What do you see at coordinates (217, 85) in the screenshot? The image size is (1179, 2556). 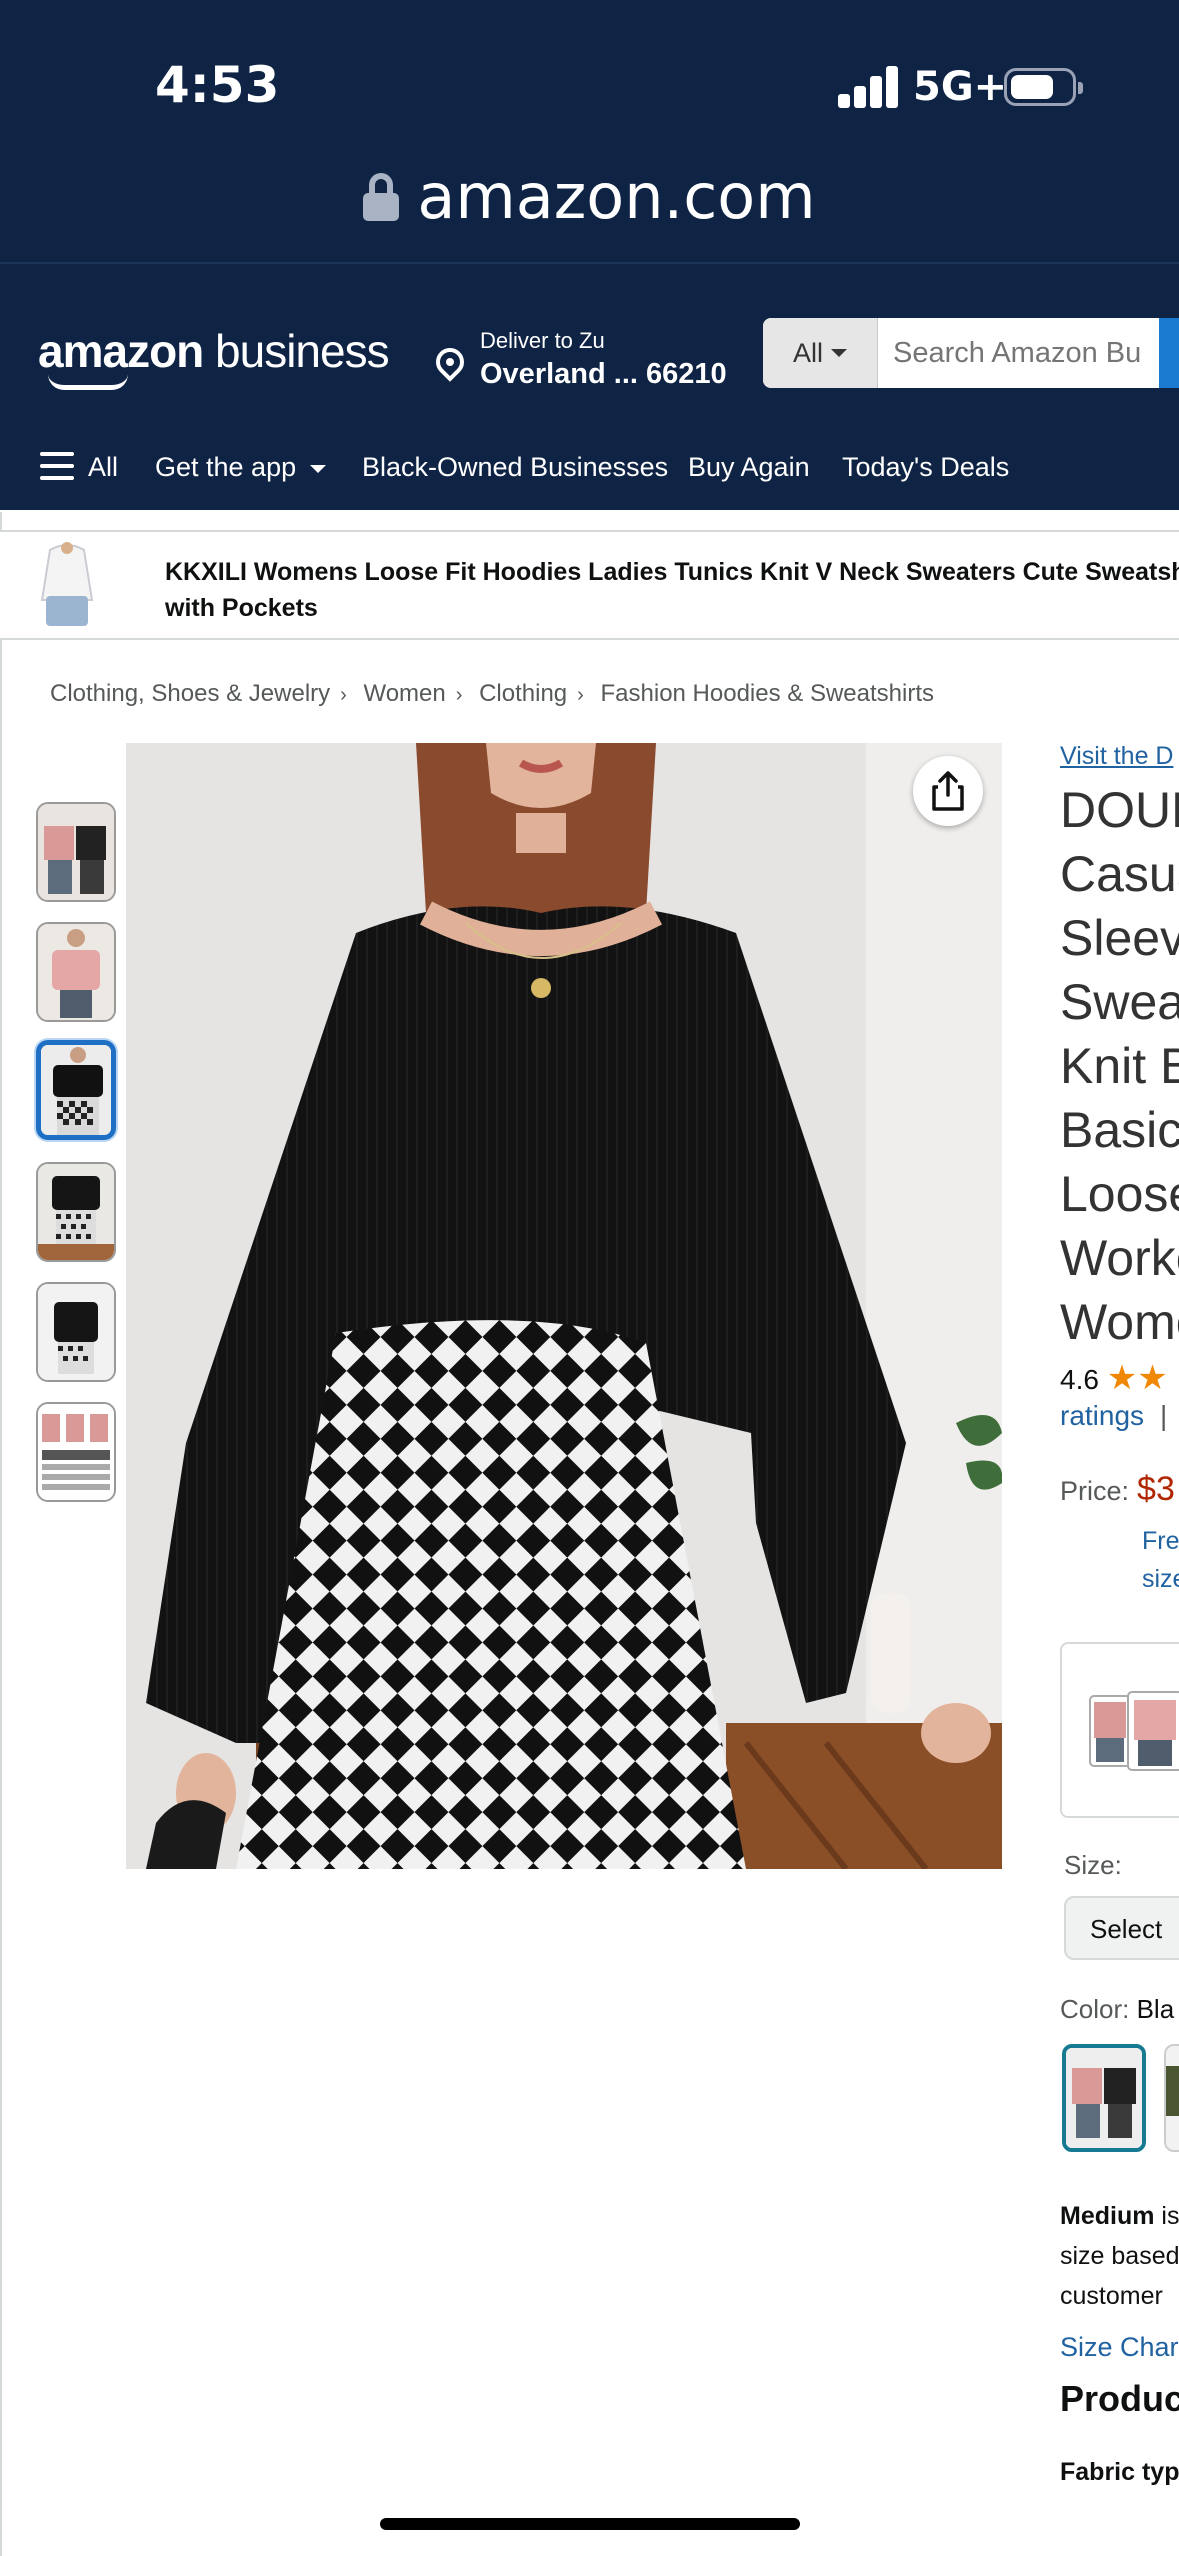 I see `status-time: 4:53` at bounding box center [217, 85].